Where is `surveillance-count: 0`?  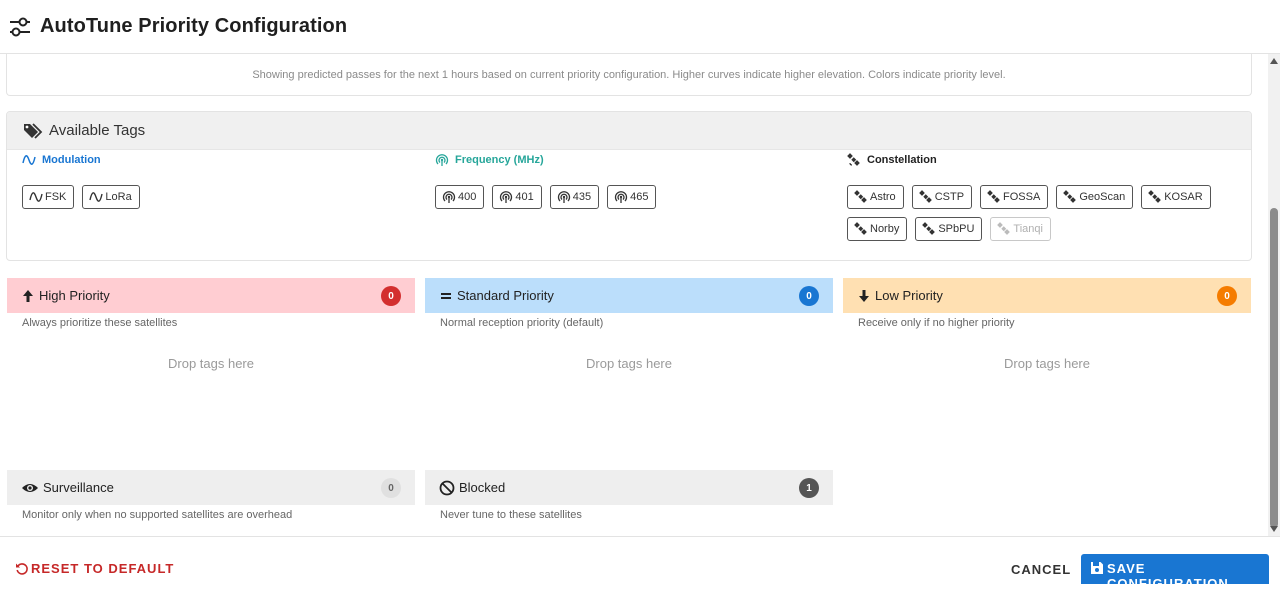 surveillance-count: 0 is located at coordinates (391, 488).